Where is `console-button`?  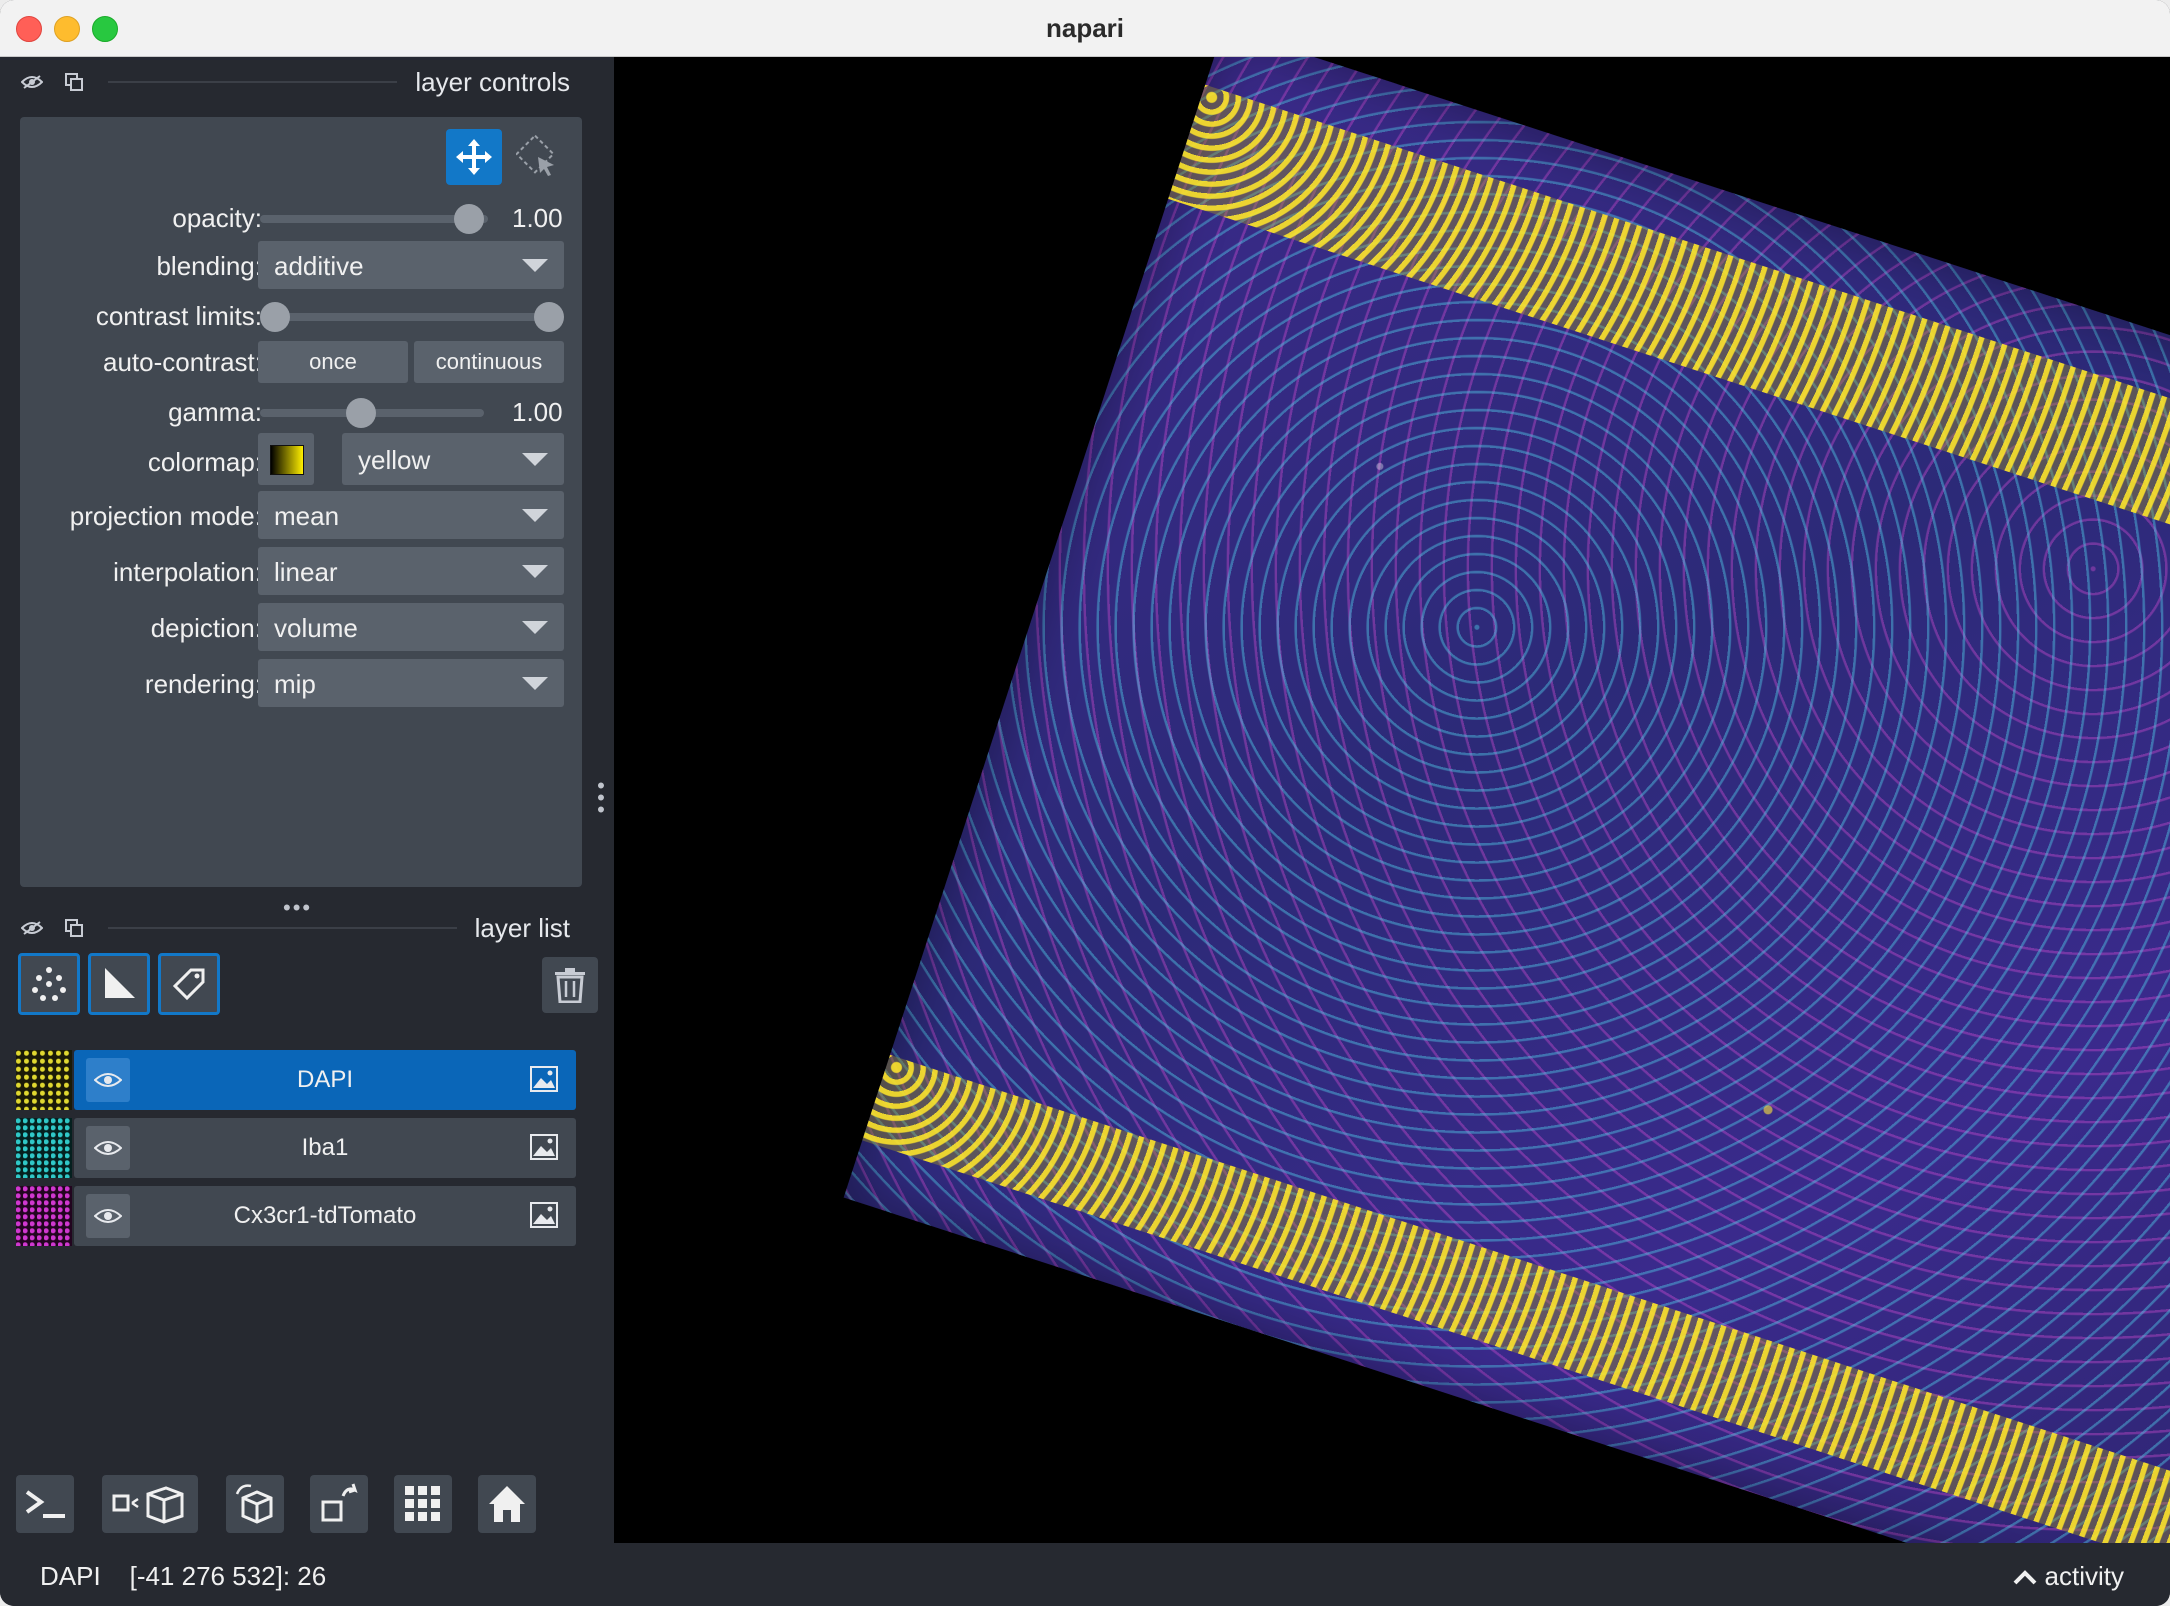
console-button is located at coordinates (45, 1504).